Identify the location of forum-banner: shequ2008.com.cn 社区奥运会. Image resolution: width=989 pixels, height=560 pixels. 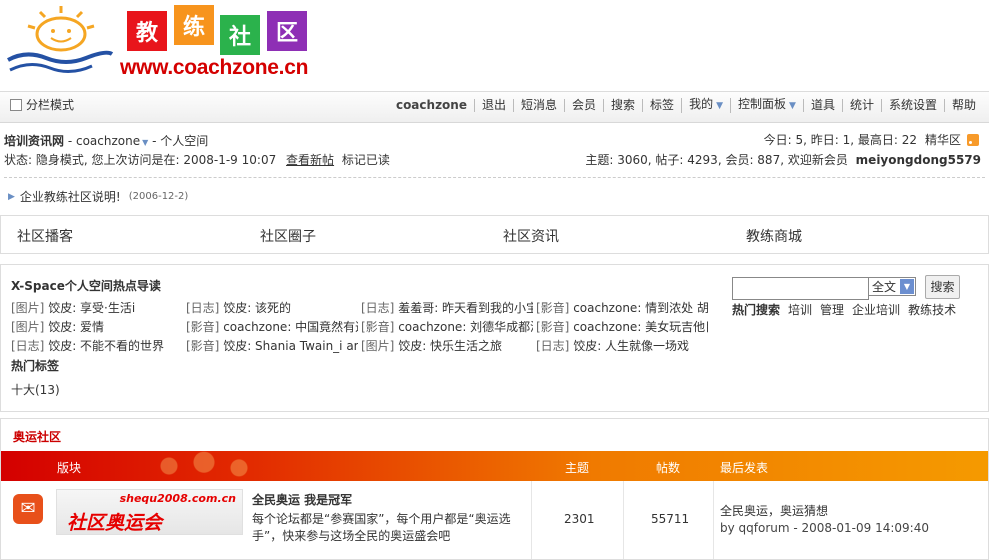
(149, 512).